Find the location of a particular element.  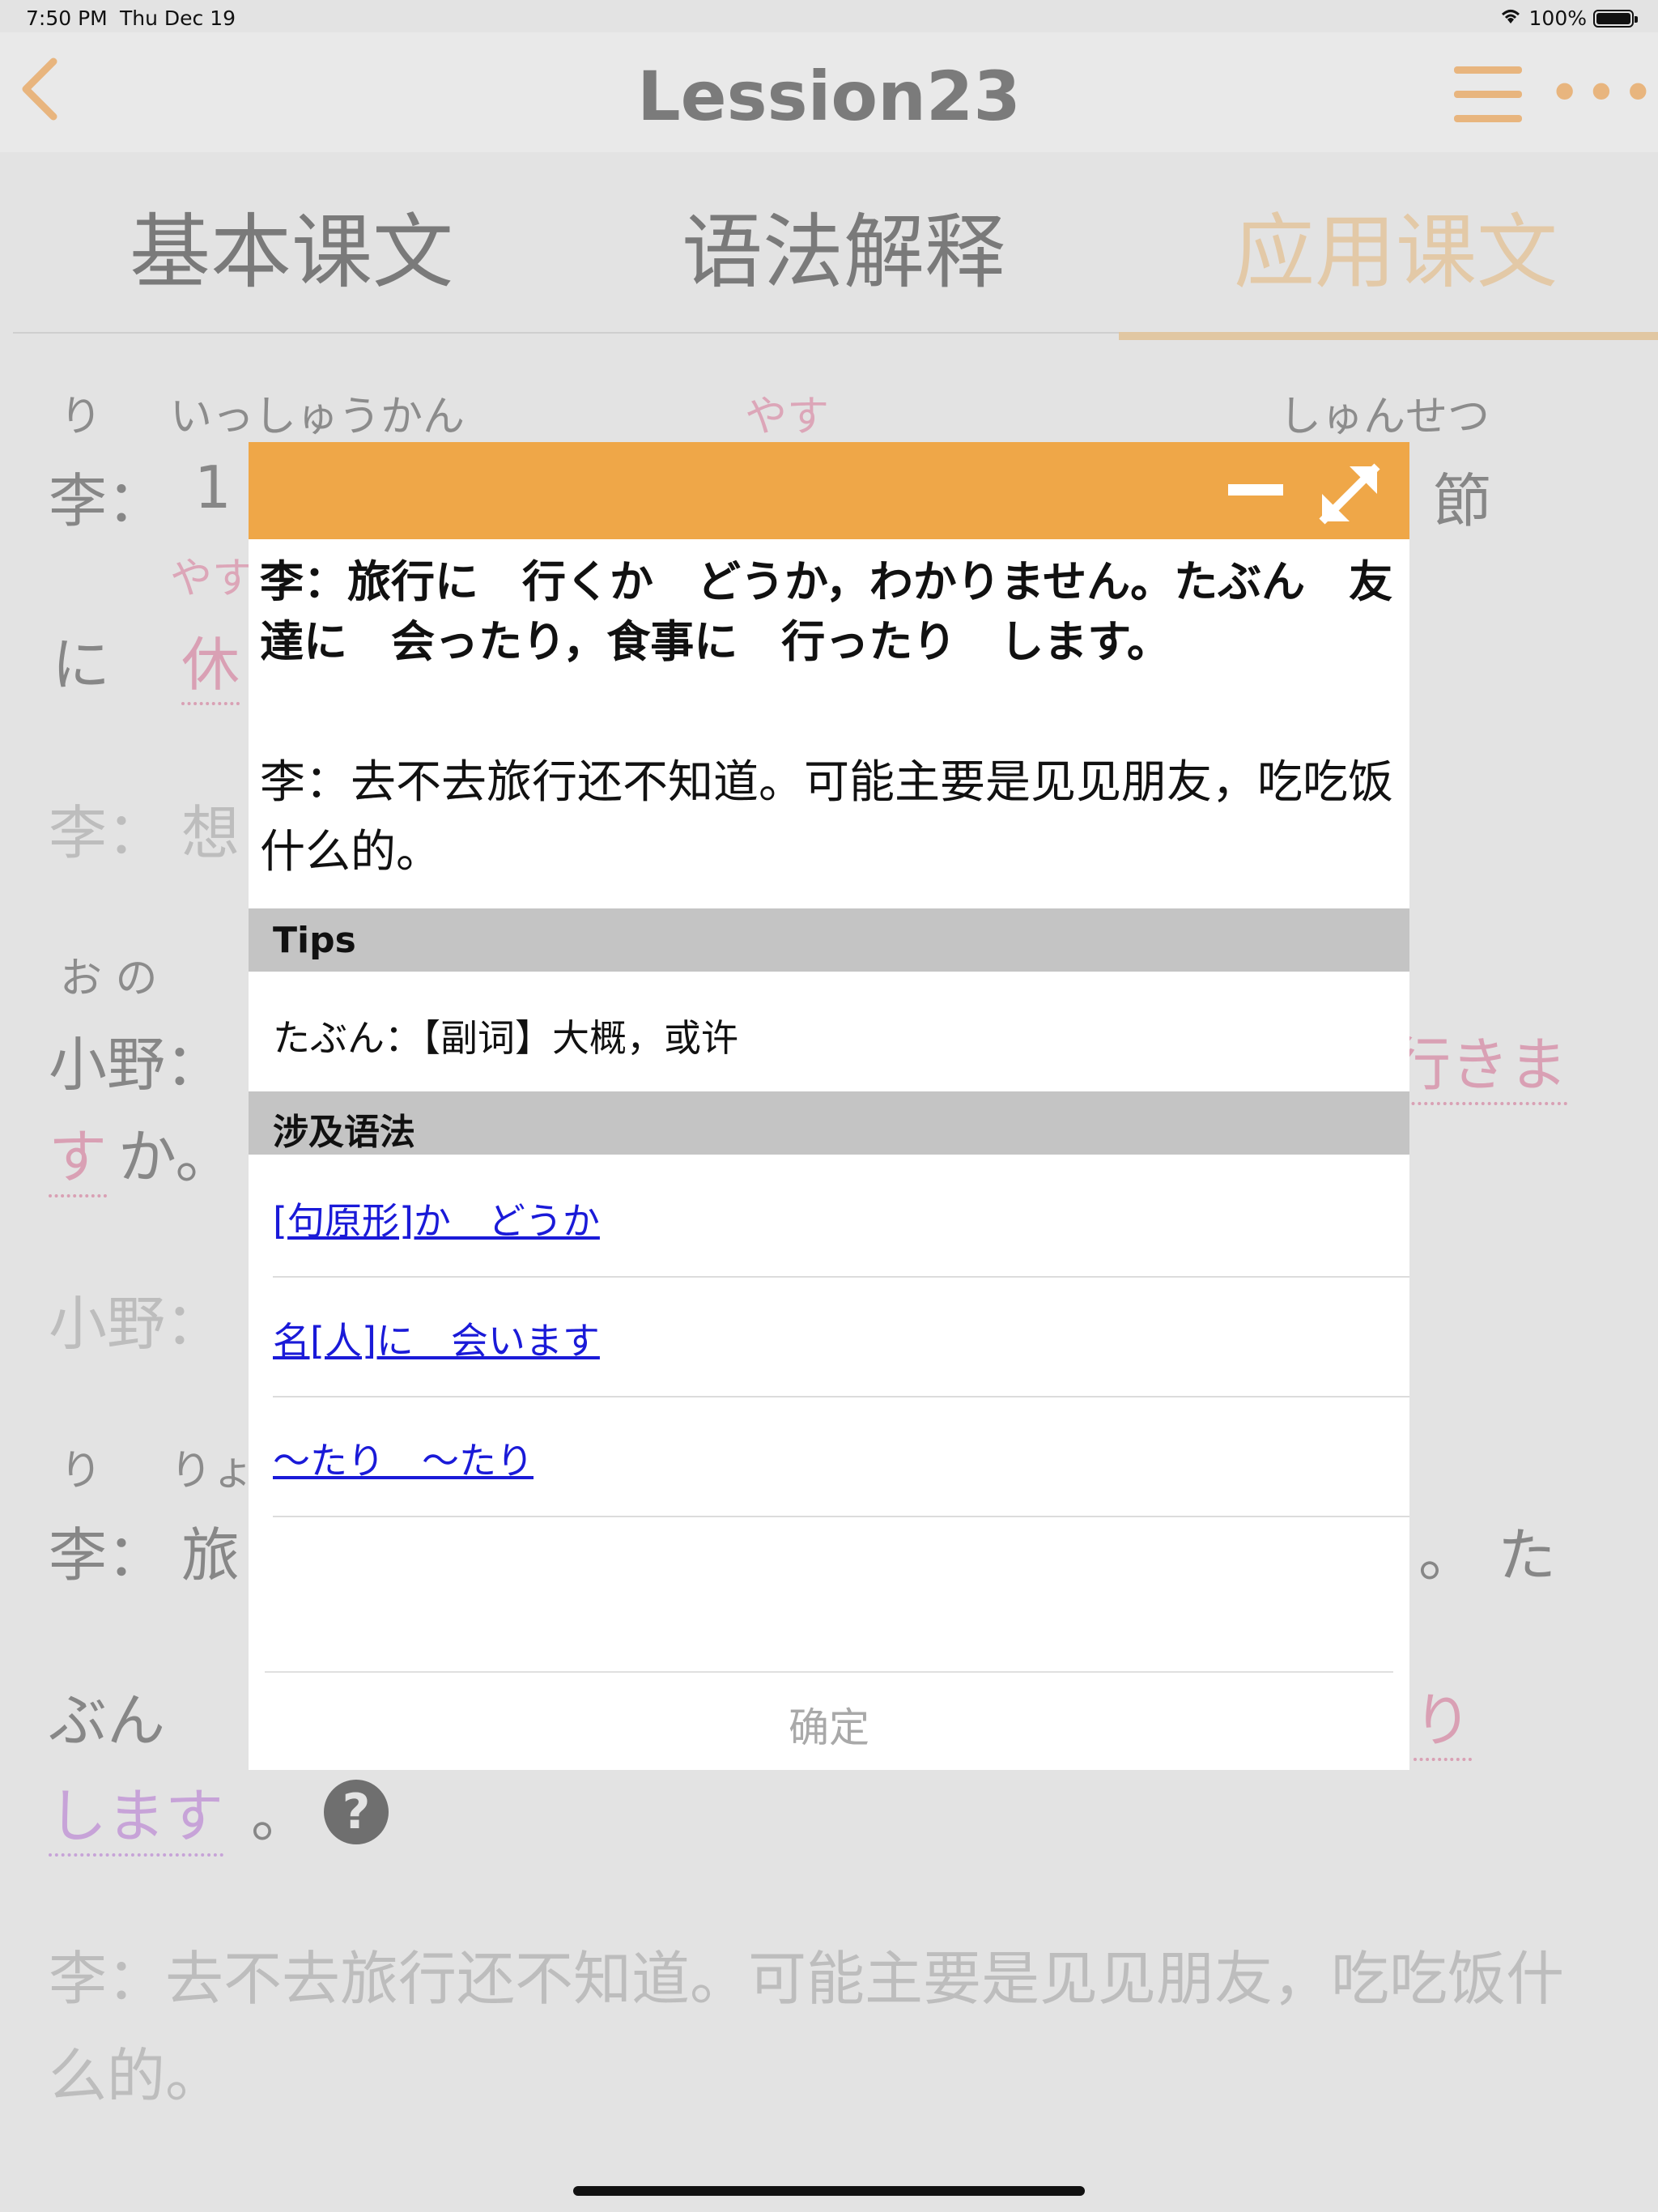

grammar-link: [句原形]か どうか is located at coordinates (436, 1219).